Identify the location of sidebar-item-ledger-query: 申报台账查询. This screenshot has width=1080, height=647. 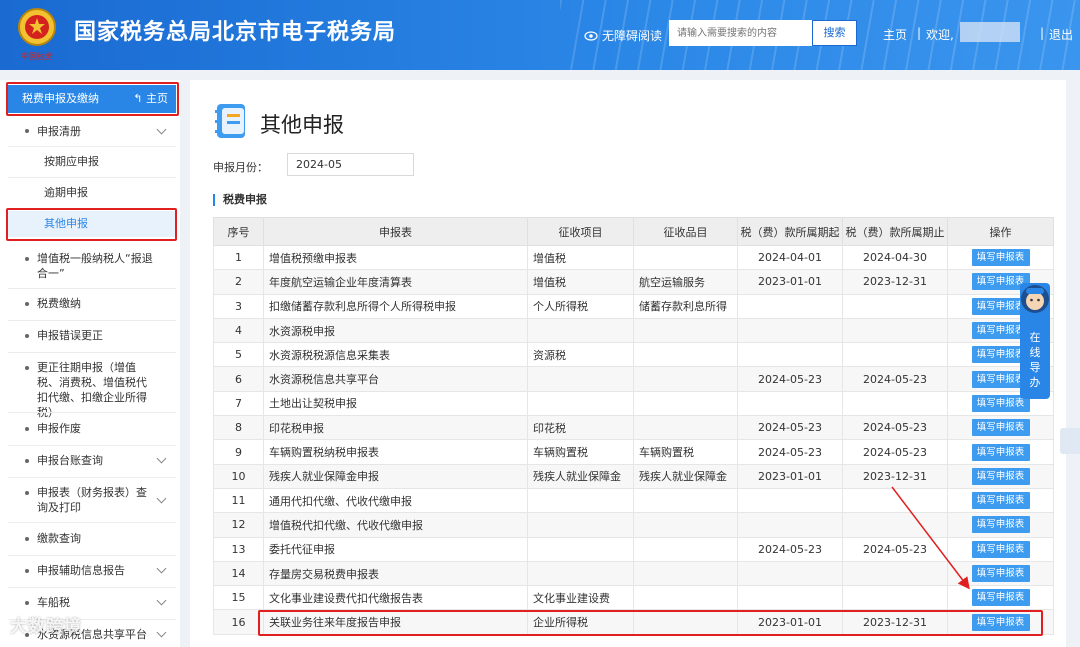
(90, 463).